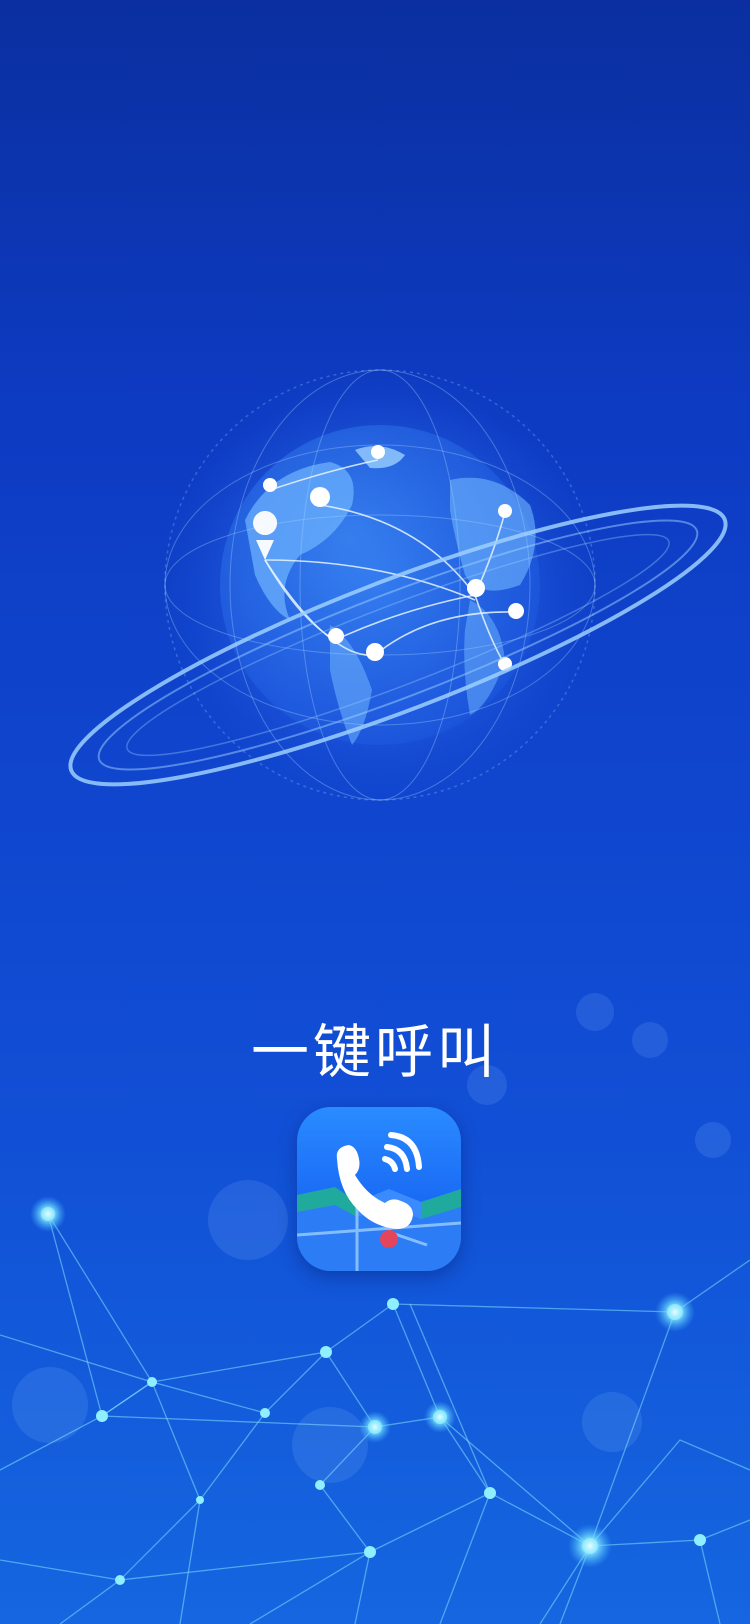 This screenshot has width=750, height=1624. I want to click on phone-call-map-icon, so click(379, 1189).